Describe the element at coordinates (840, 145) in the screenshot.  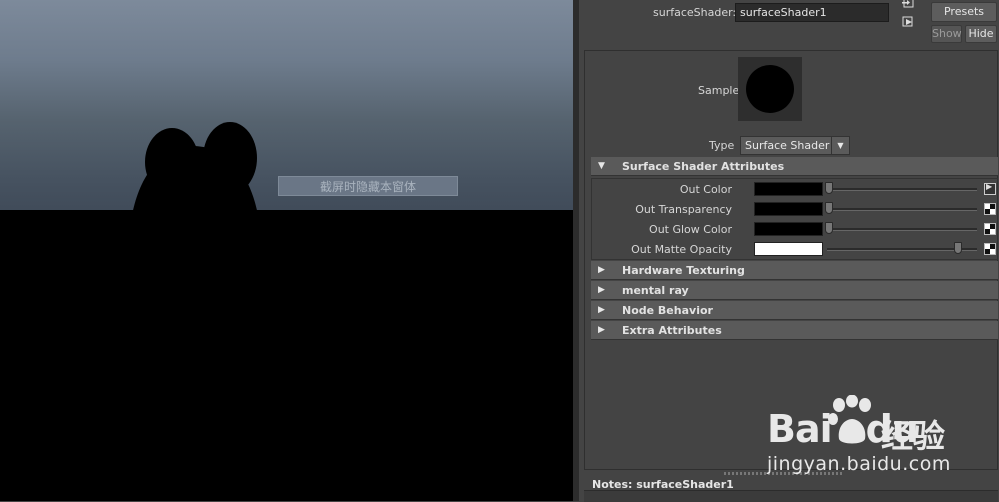
I see `dropdown-arrow-icon: ▼` at that location.